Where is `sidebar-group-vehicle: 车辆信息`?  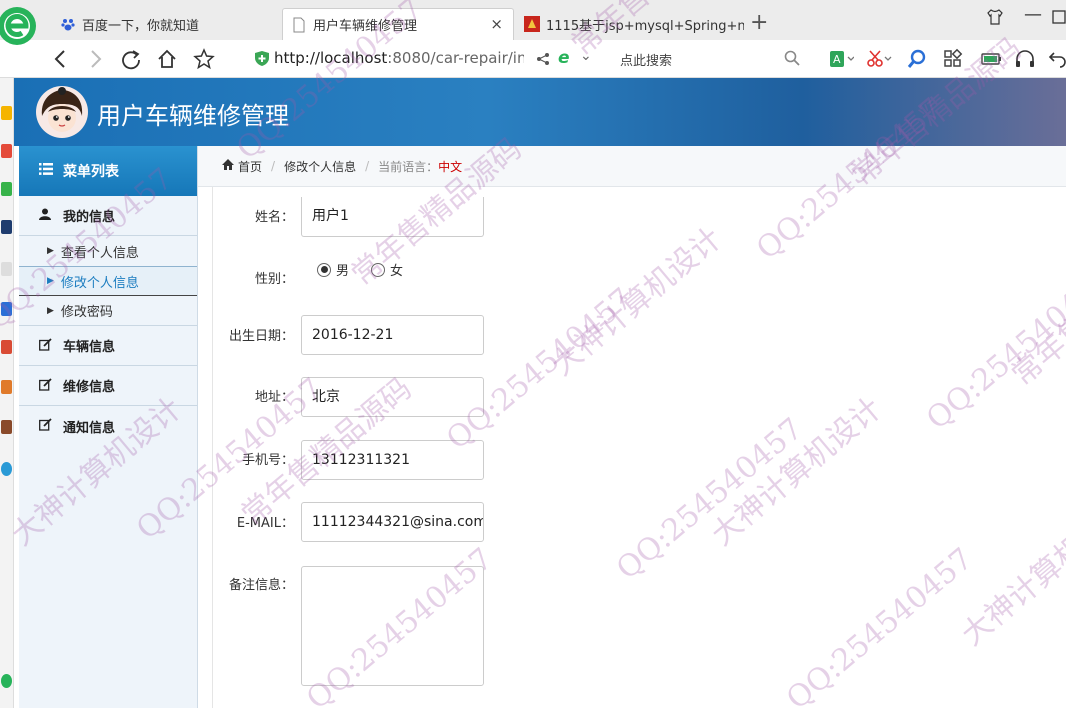 sidebar-group-vehicle: 车辆信息 is located at coordinates (108, 346).